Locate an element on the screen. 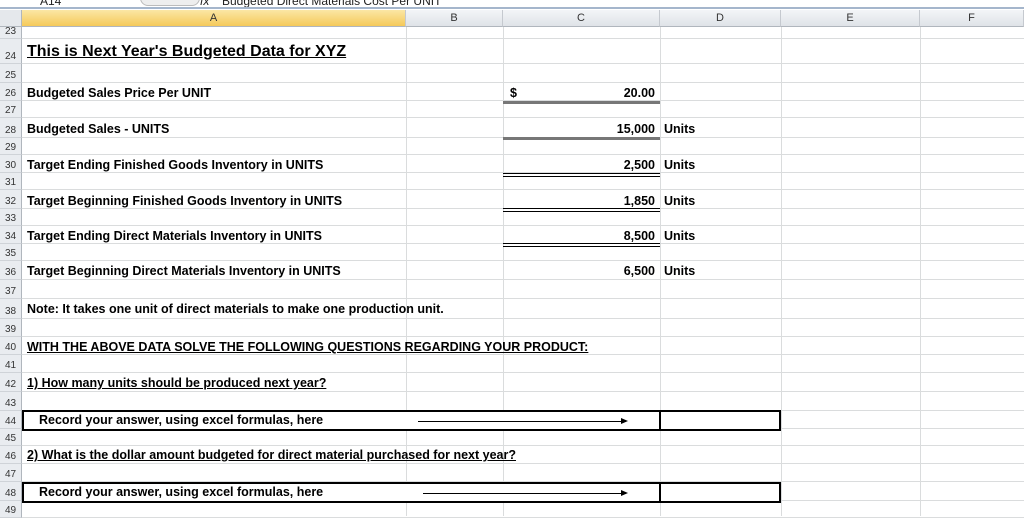 This screenshot has height=518, width=1024. row-header: 36 is located at coordinates (11, 270).